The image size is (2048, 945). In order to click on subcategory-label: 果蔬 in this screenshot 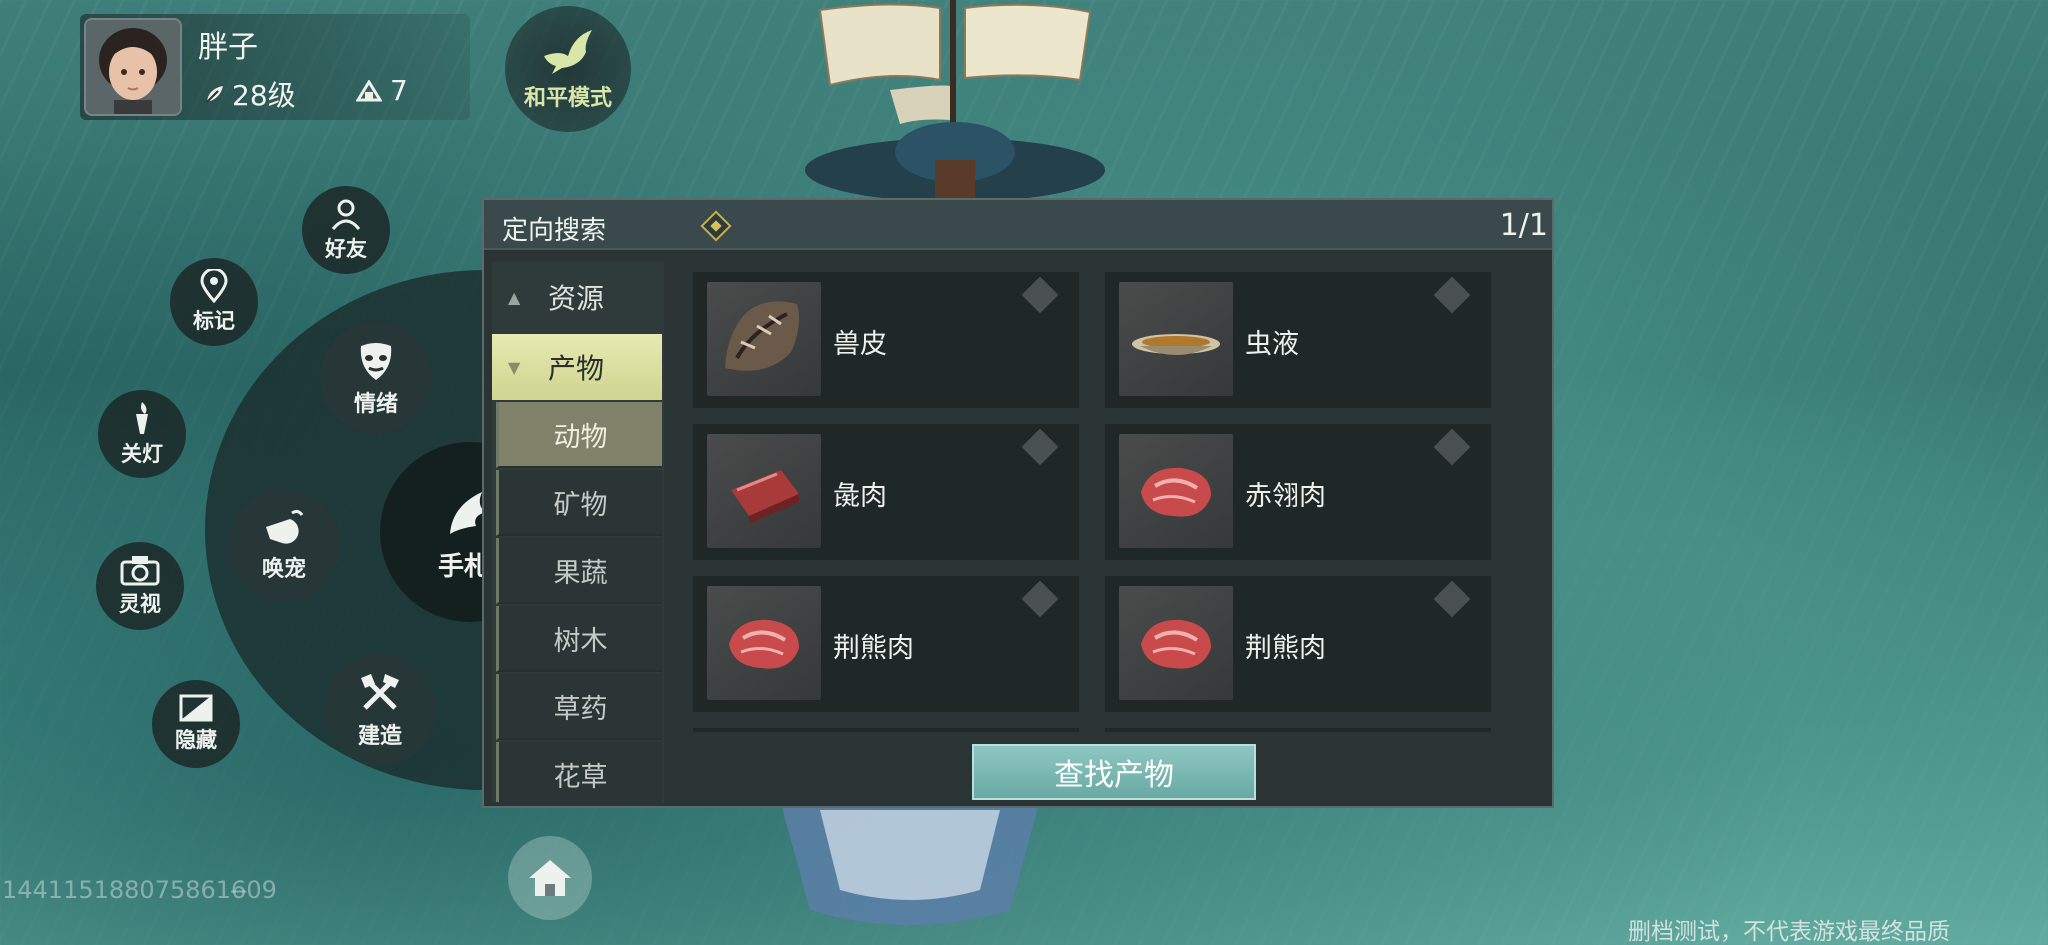, I will do `click(580, 573)`.